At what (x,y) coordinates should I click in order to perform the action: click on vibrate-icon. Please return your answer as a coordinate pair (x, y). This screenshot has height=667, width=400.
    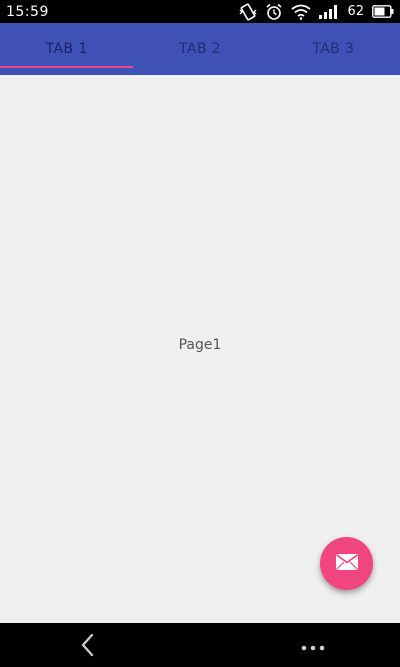
    Looking at the image, I should click on (248, 12).